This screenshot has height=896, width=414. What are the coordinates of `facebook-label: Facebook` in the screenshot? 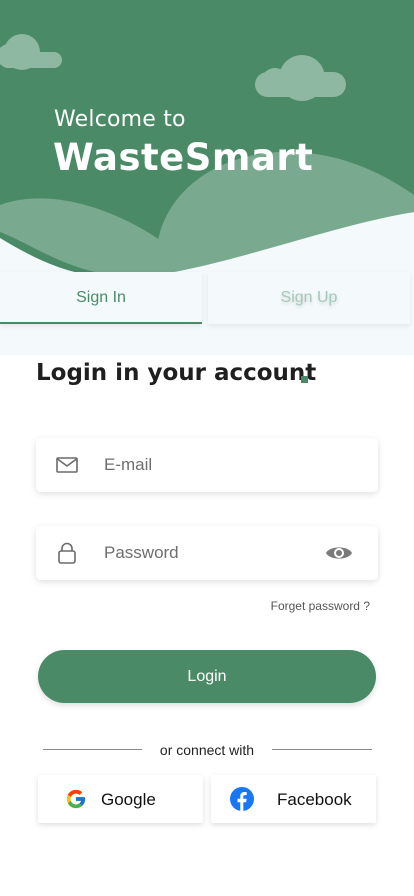 It's located at (314, 799).